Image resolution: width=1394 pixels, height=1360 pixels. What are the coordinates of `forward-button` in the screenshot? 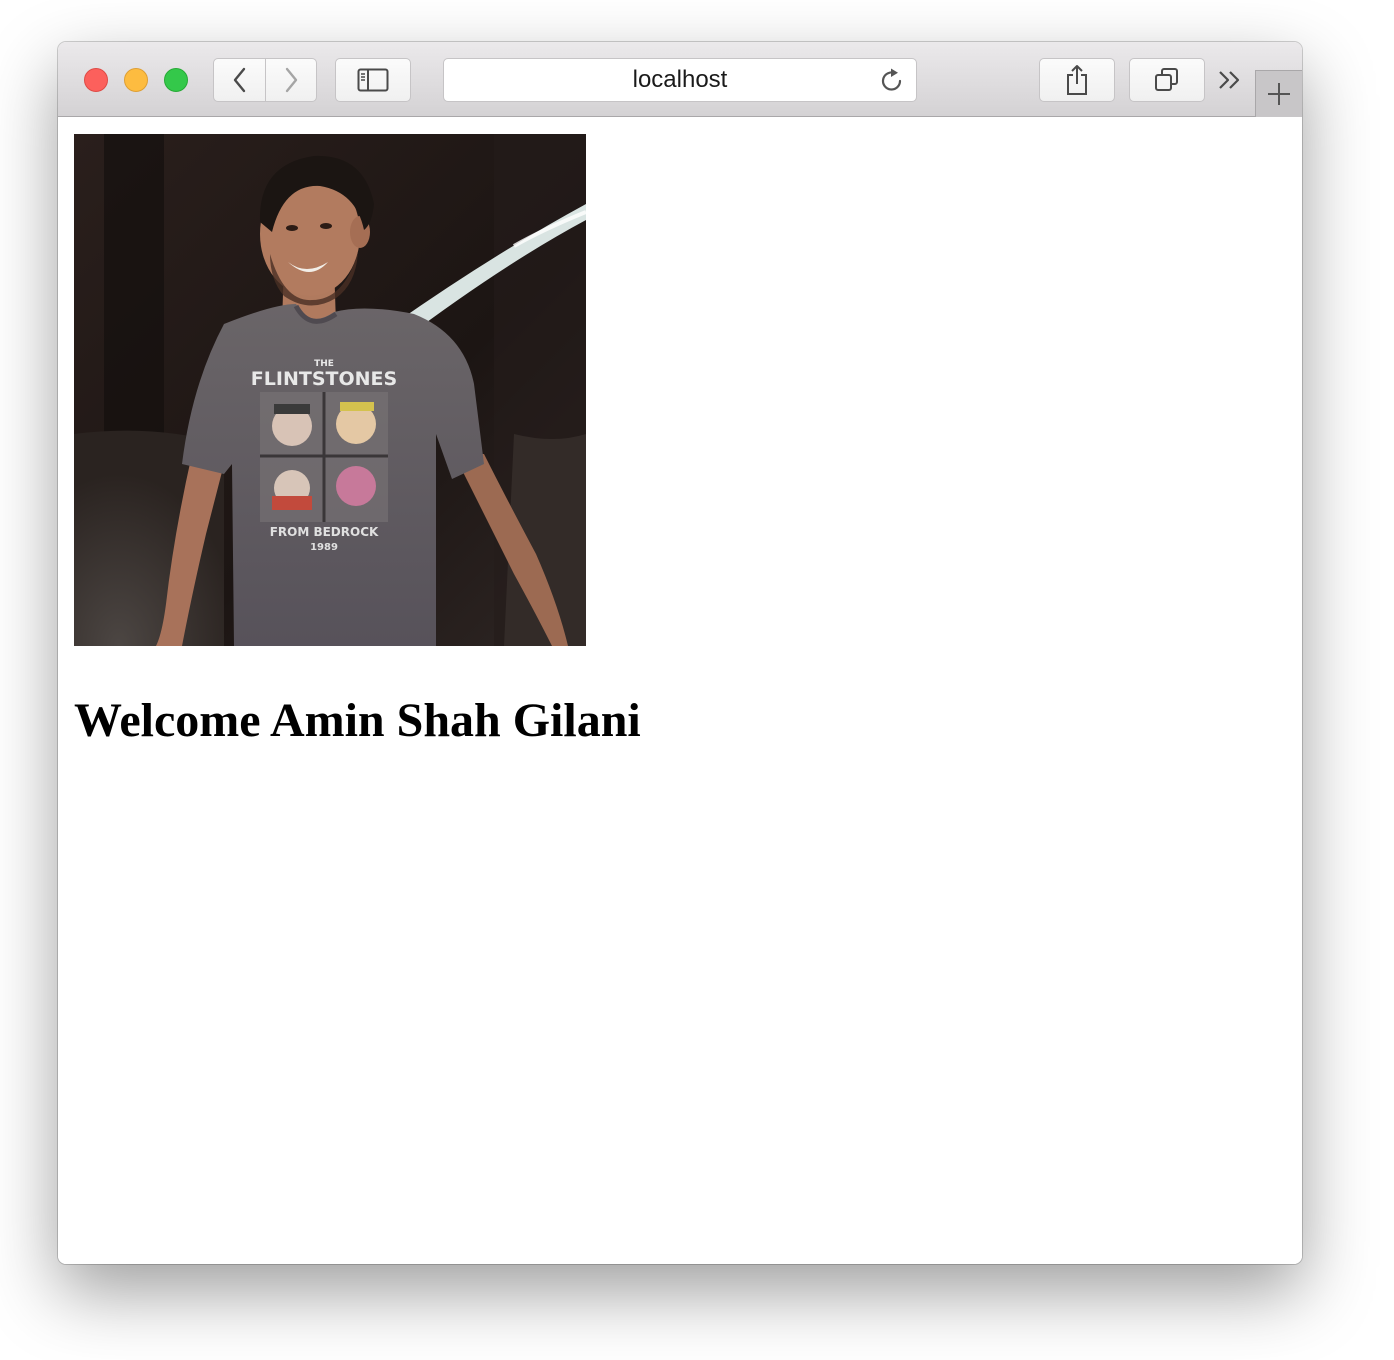 It's located at (291, 80).